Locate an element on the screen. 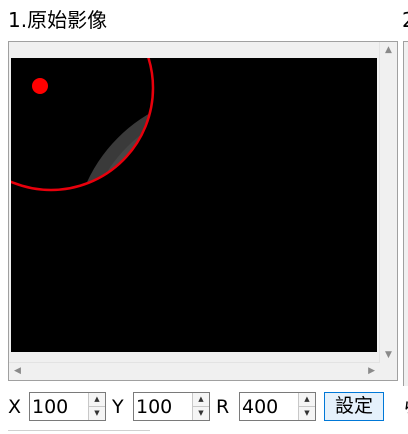 The width and height of the screenshot is (408, 434). r-decrement-icon: ▼ is located at coordinates (307, 413).